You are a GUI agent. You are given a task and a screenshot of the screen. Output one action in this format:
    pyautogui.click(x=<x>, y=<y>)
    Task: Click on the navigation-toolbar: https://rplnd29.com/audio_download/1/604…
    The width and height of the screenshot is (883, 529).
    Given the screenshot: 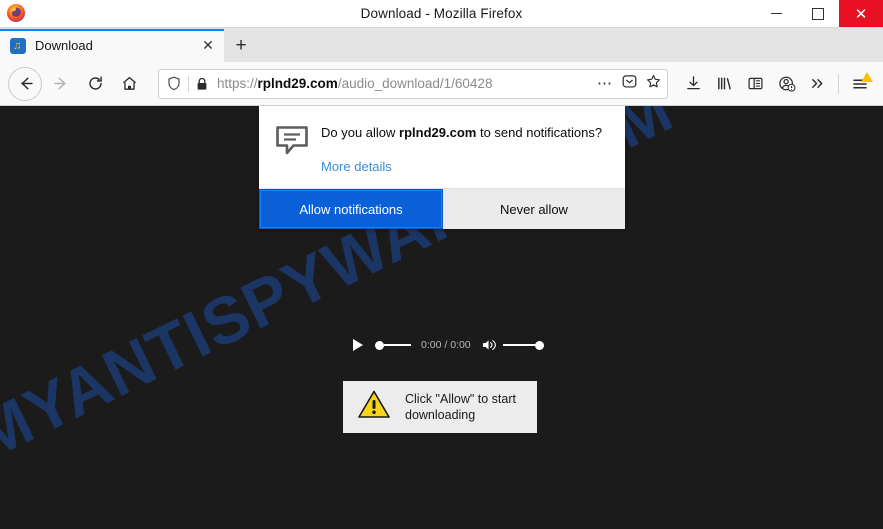 What is the action you would take?
    pyautogui.click(x=441, y=84)
    